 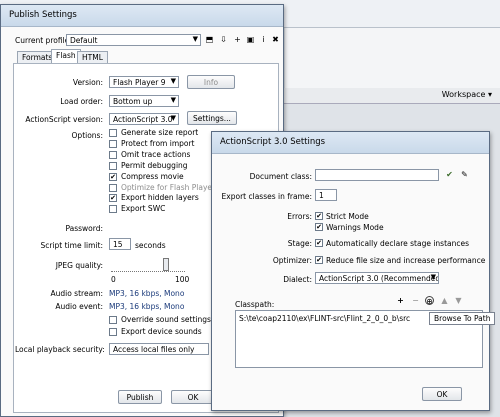 I want to click on errors-label: Errors:, so click(x=299, y=216).